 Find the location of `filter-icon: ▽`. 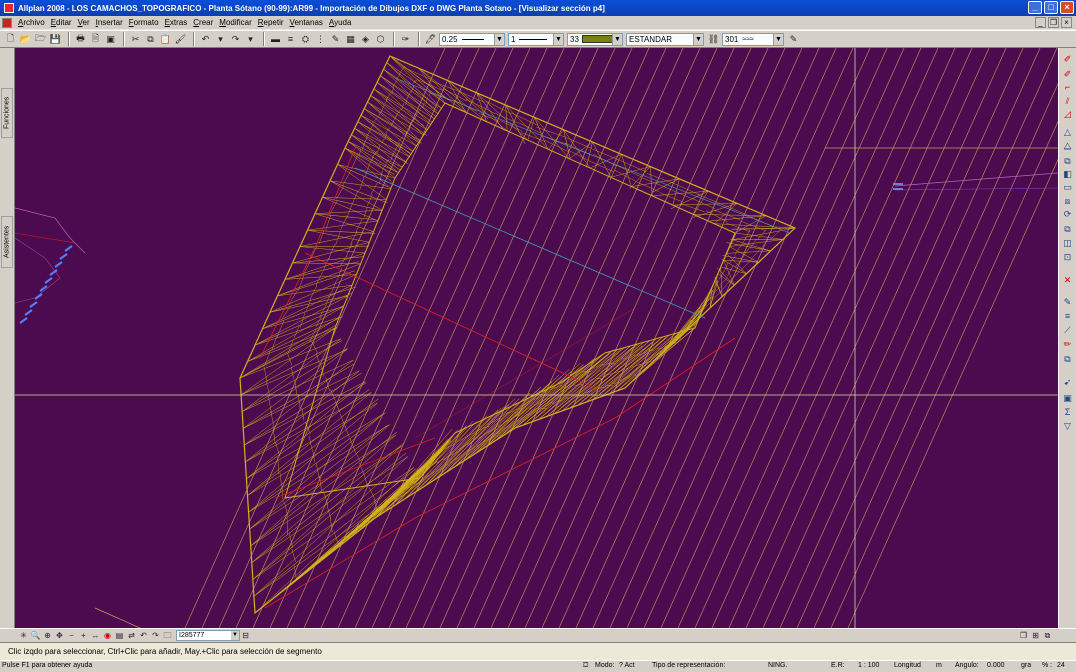

filter-icon: ▽ is located at coordinates (1067, 426).